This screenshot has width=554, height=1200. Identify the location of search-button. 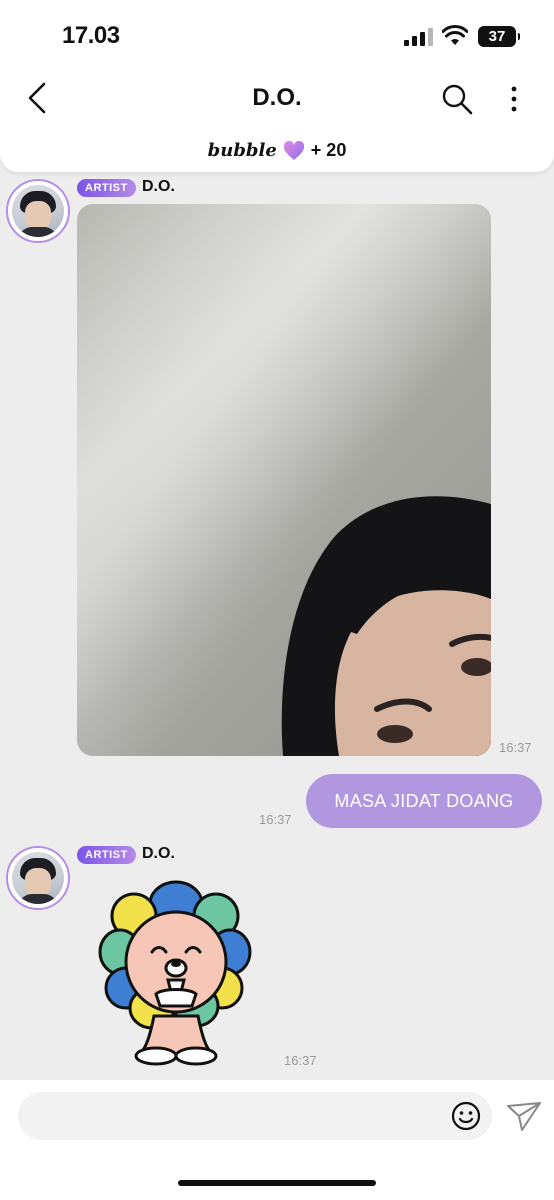
(457, 99).